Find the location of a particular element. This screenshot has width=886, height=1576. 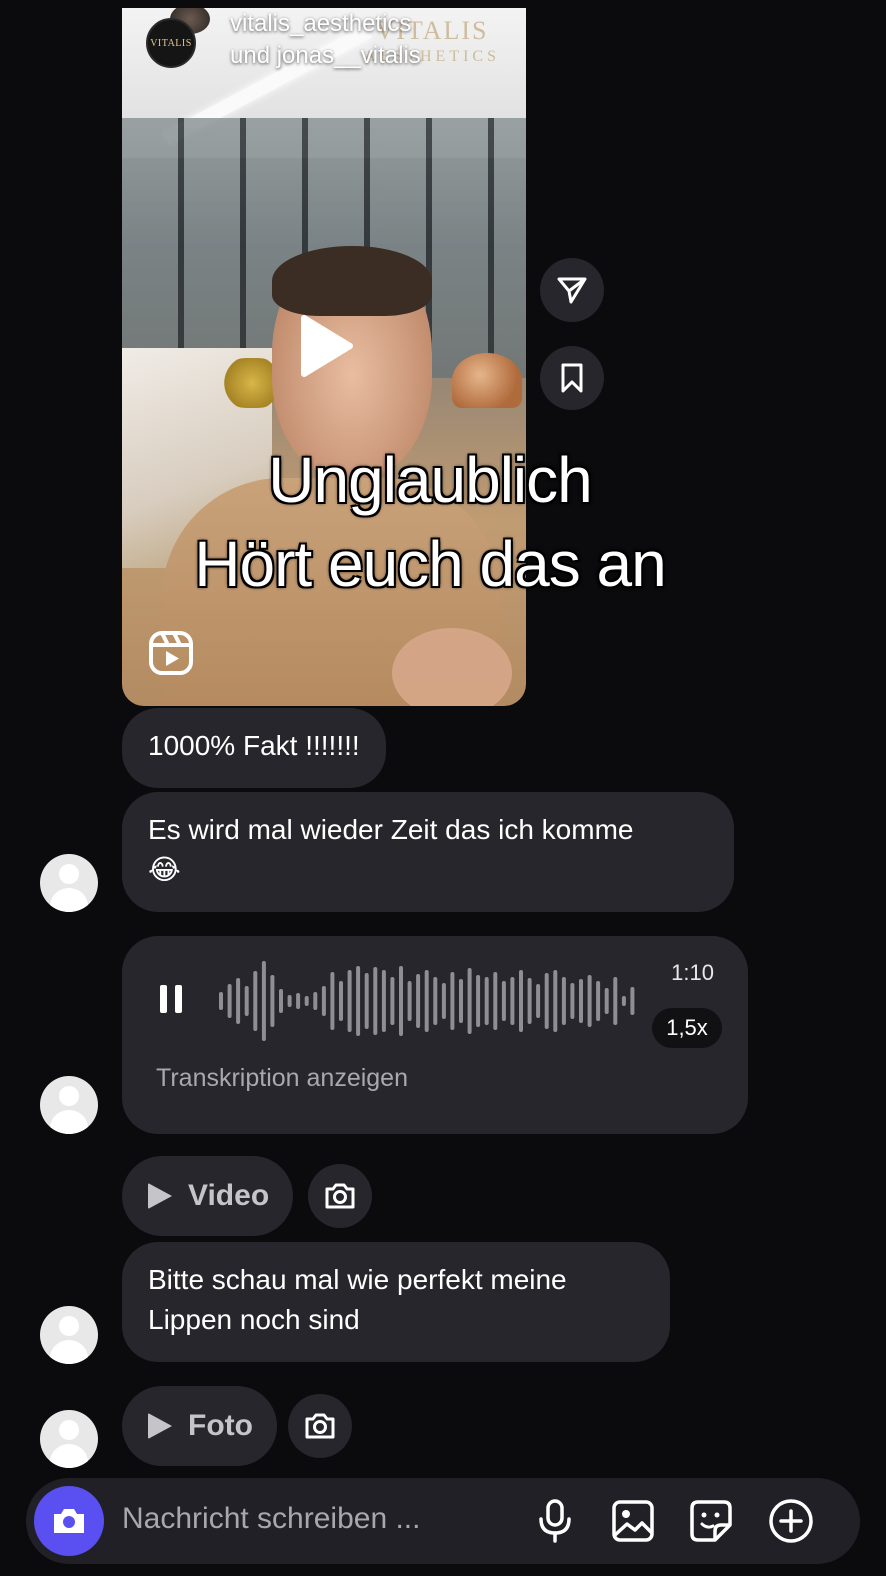

more-button is located at coordinates (791, 1521).